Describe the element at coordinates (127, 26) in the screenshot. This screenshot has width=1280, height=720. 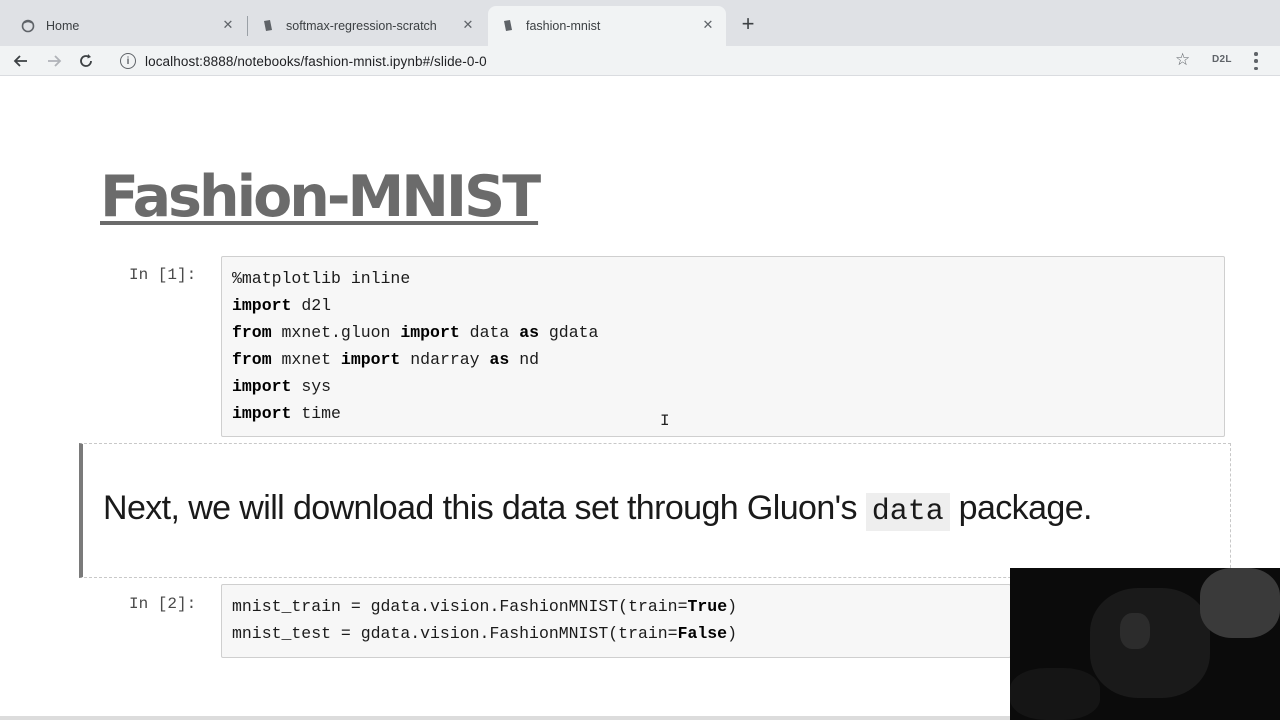
I see `tab-home: Home ✕` at that location.